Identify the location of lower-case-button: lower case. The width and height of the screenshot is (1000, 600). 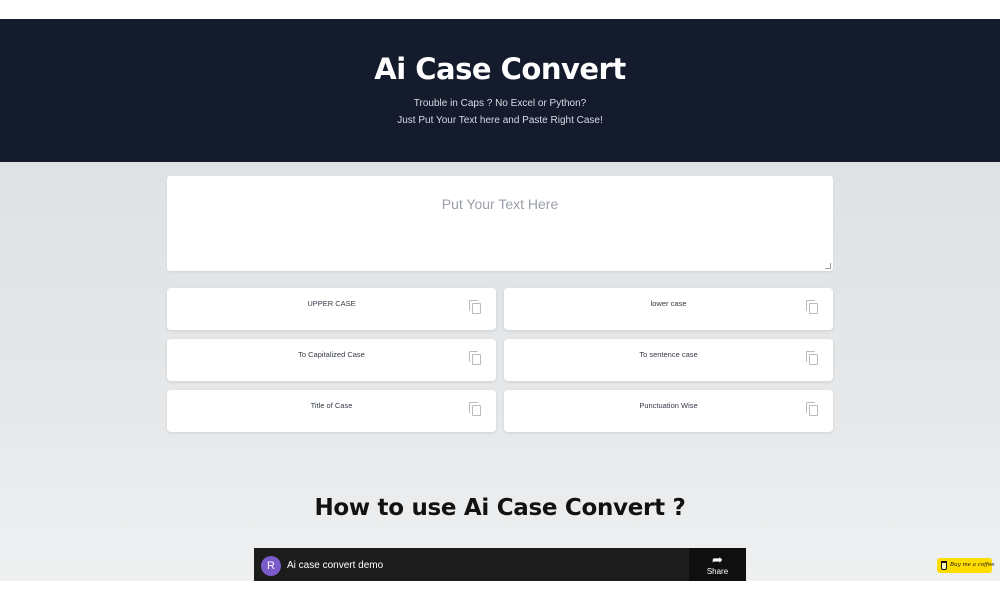
(668, 309).